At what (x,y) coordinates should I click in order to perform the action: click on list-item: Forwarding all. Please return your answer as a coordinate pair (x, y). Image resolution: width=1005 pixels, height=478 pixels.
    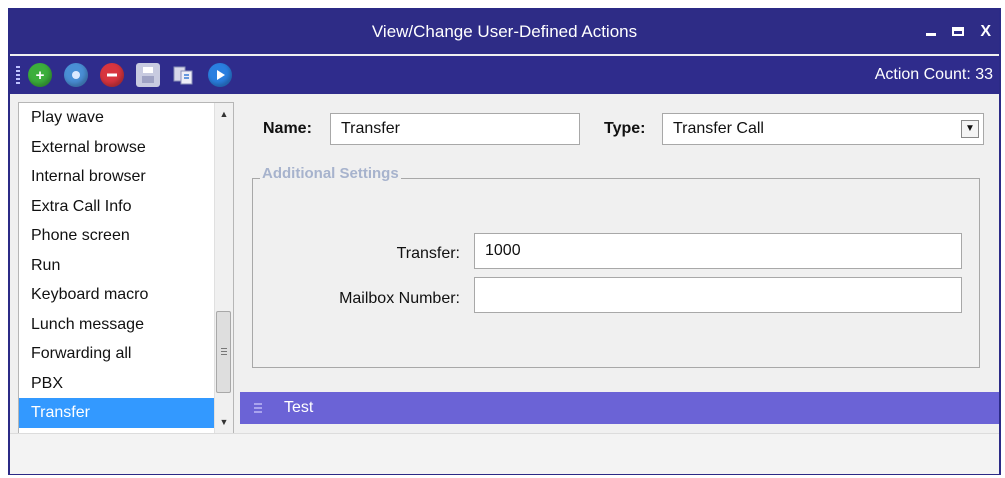
    Looking at the image, I should click on (117, 354).